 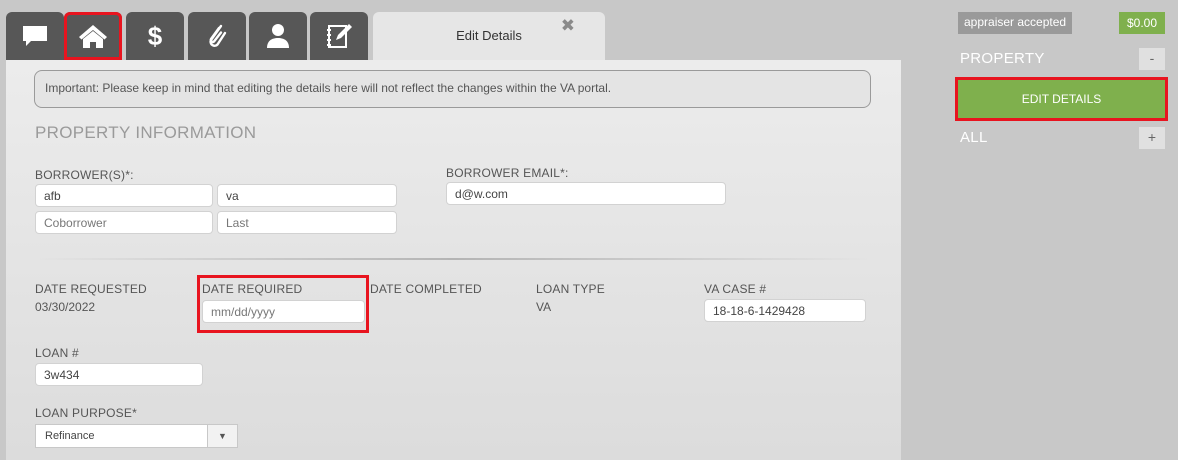 What do you see at coordinates (426, 289) in the screenshot?
I see `date-completed-label: DATE COMPLETED` at bounding box center [426, 289].